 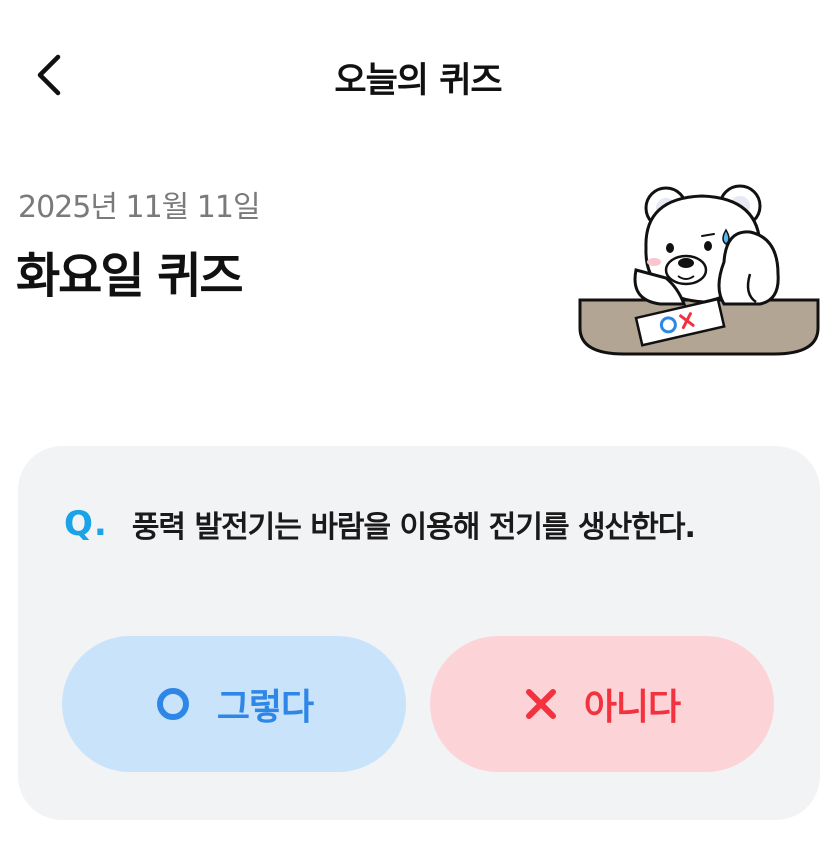 I want to click on answer-yes-label: 그렇다, so click(x=265, y=707).